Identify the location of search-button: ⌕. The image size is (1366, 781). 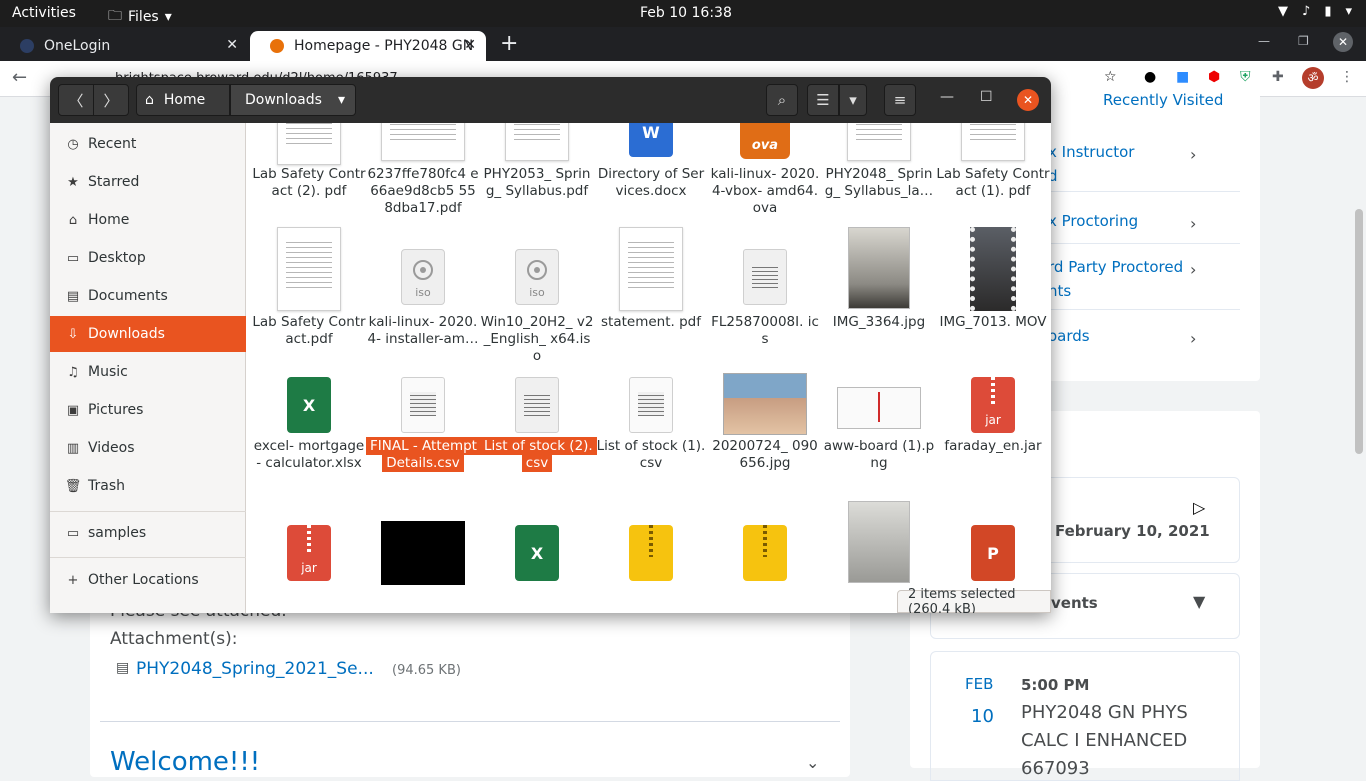
(782, 100).